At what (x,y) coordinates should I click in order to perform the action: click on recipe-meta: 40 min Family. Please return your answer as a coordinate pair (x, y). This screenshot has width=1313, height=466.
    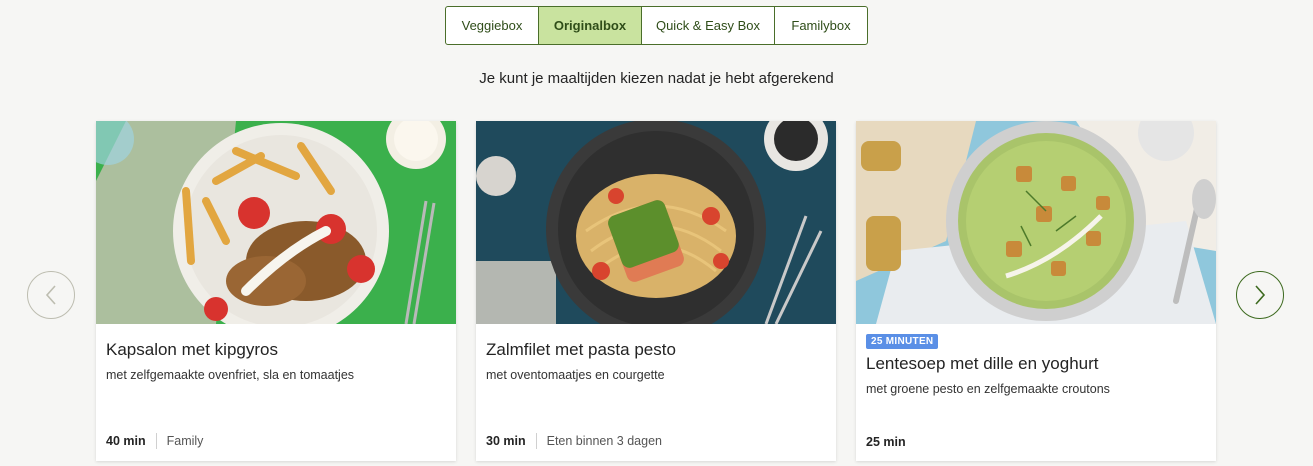
    Looking at the image, I should click on (154, 441).